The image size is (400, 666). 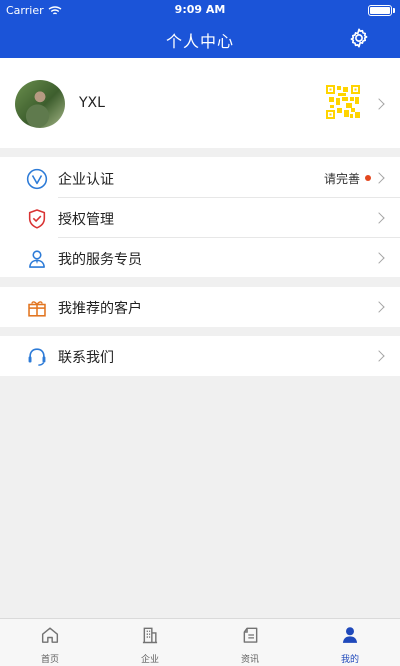 I want to click on settings-gear-icon, so click(x=359, y=38).